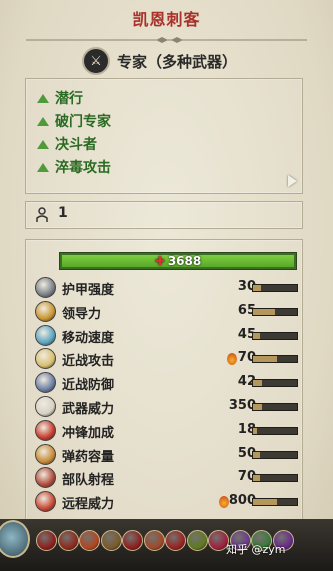 This screenshot has width=333, height=571. Describe the element at coordinates (45, 287) in the screenshot. I see `armour-icon` at that location.